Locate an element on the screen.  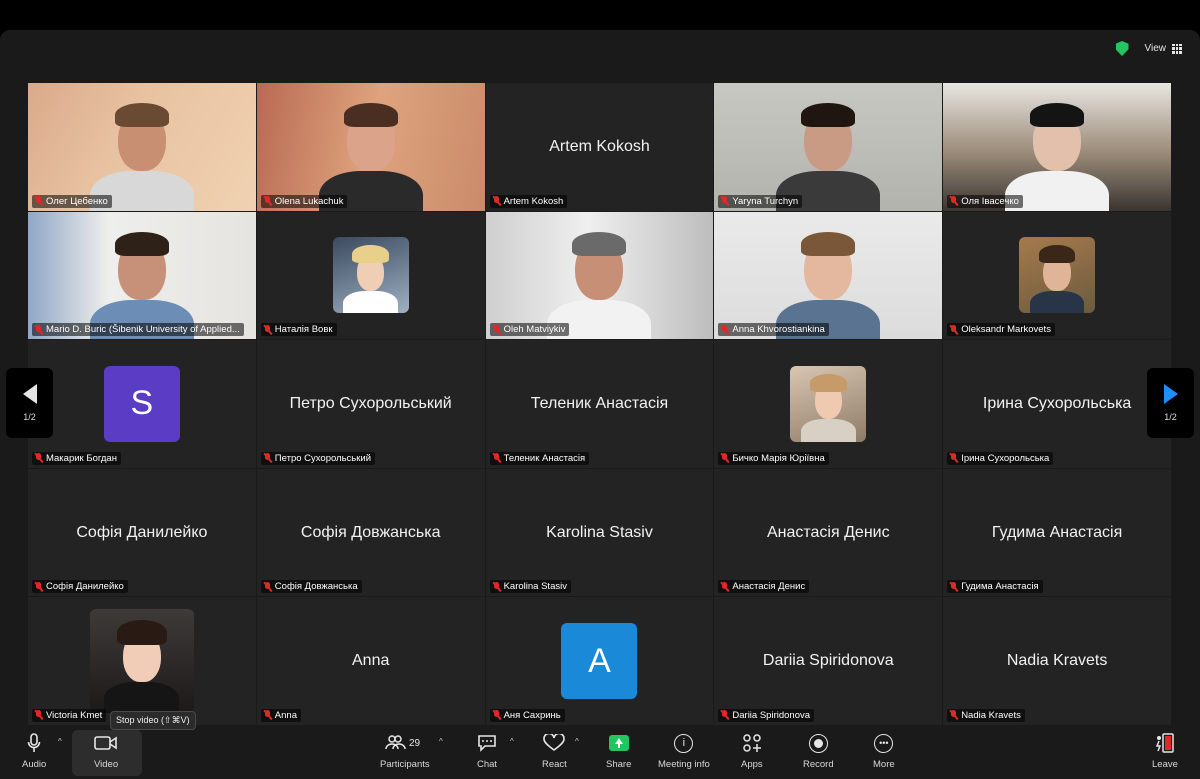
participant-tile: Dariia Spiridonova Dariia Spiridonova is located at coordinates (828, 661).